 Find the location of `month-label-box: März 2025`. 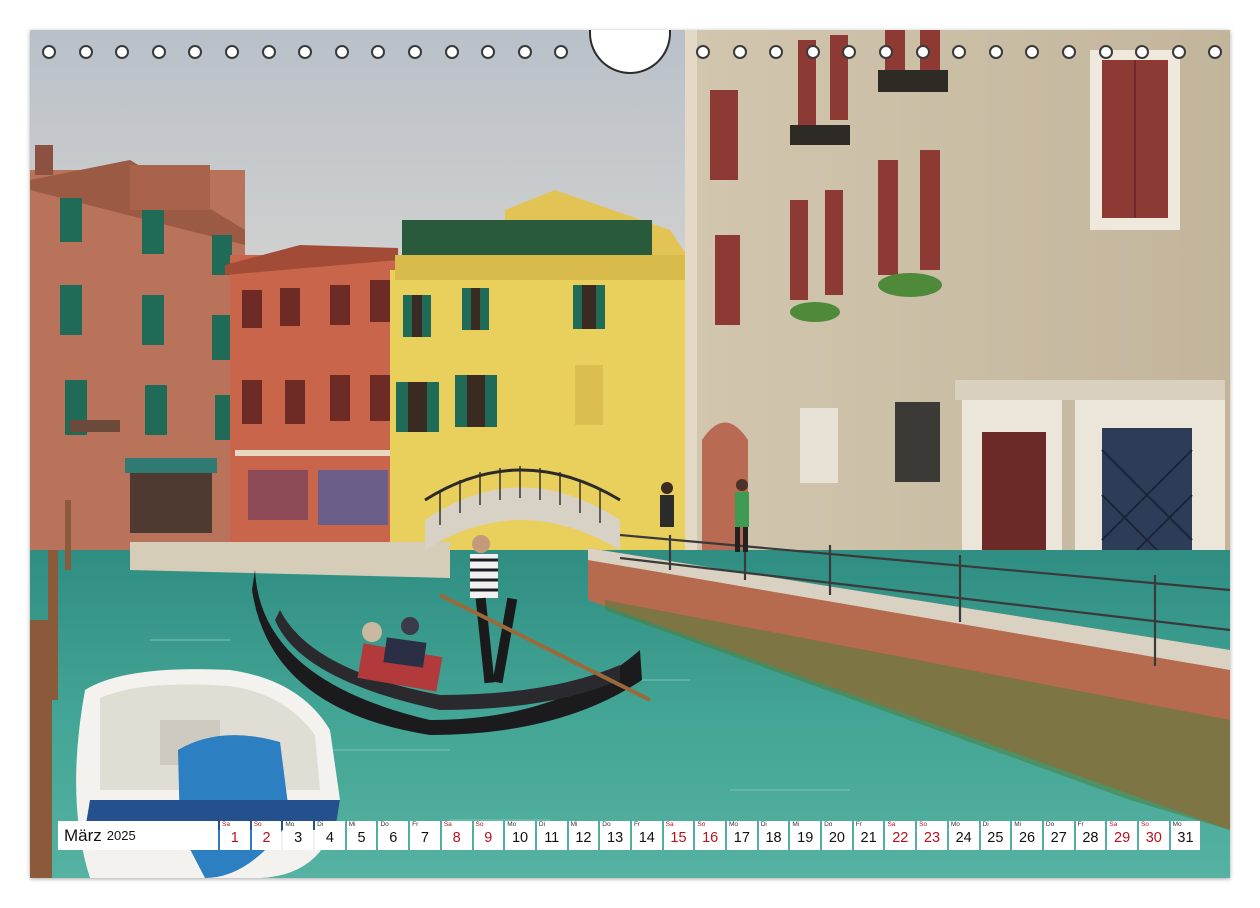

month-label-box: März 2025 is located at coordinates (138, 835).